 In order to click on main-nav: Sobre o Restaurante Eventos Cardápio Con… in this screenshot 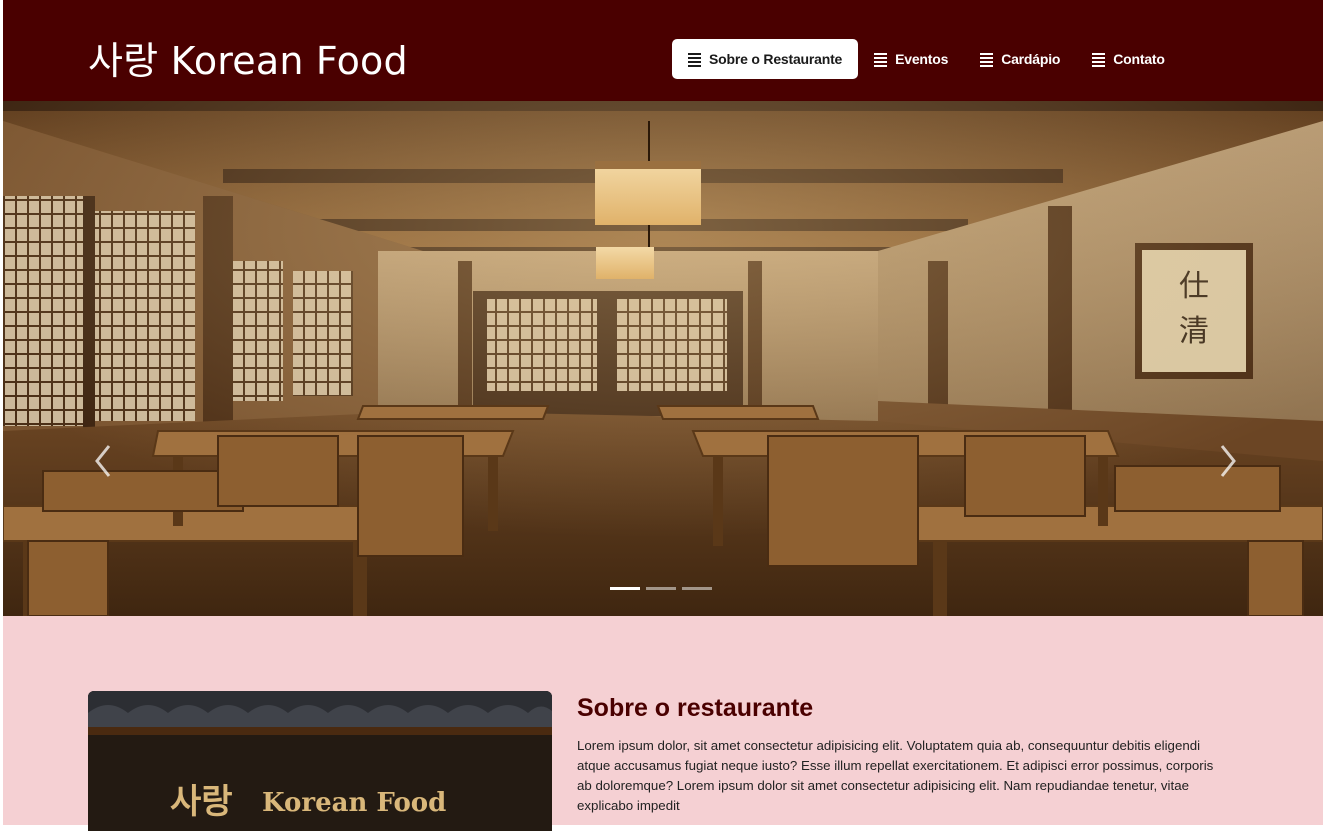, I will do `click(926, 59)`.